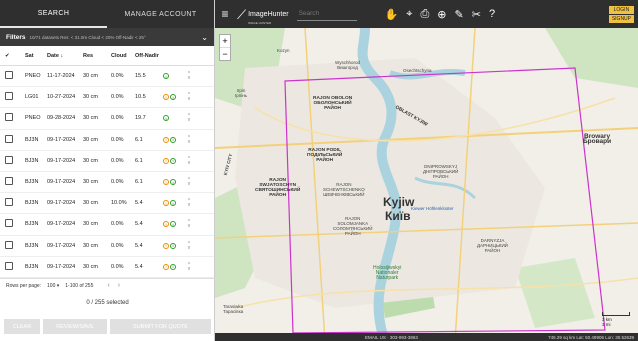 This screenshot has height=341, width=638. I want to click on district-solomianka: RAJON SOLOMJANKA СОЛОМ'ЯНСЬКИЙ РАЙОН, so click(353, 226).